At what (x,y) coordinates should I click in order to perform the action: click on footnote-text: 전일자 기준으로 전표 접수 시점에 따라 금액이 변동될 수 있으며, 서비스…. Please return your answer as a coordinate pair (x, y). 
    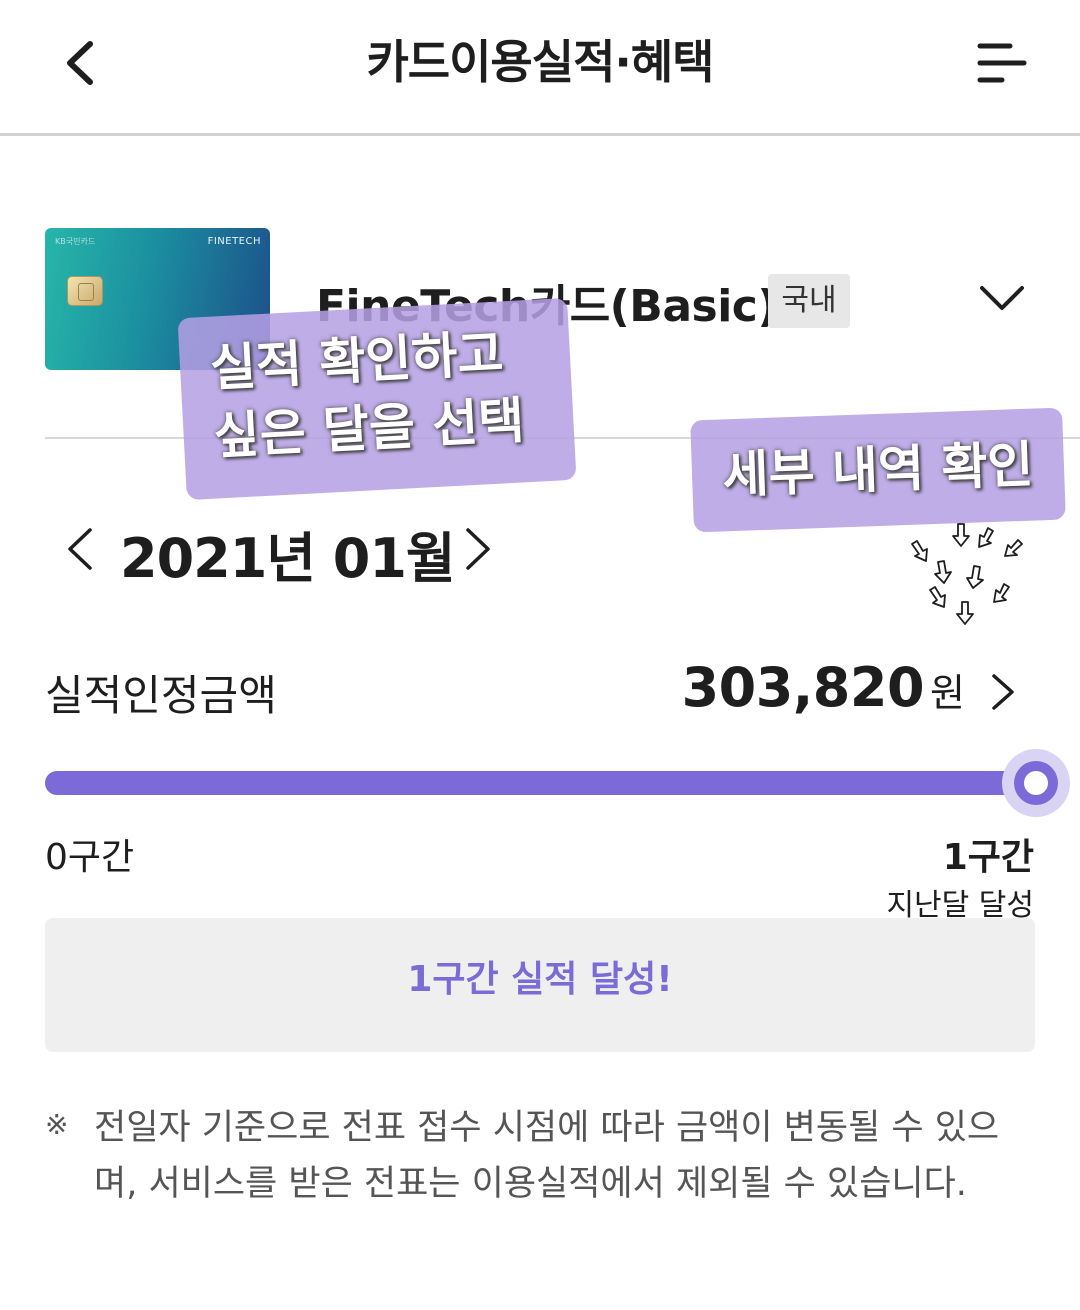
    Looking at the image, I should click on (547, 1156).